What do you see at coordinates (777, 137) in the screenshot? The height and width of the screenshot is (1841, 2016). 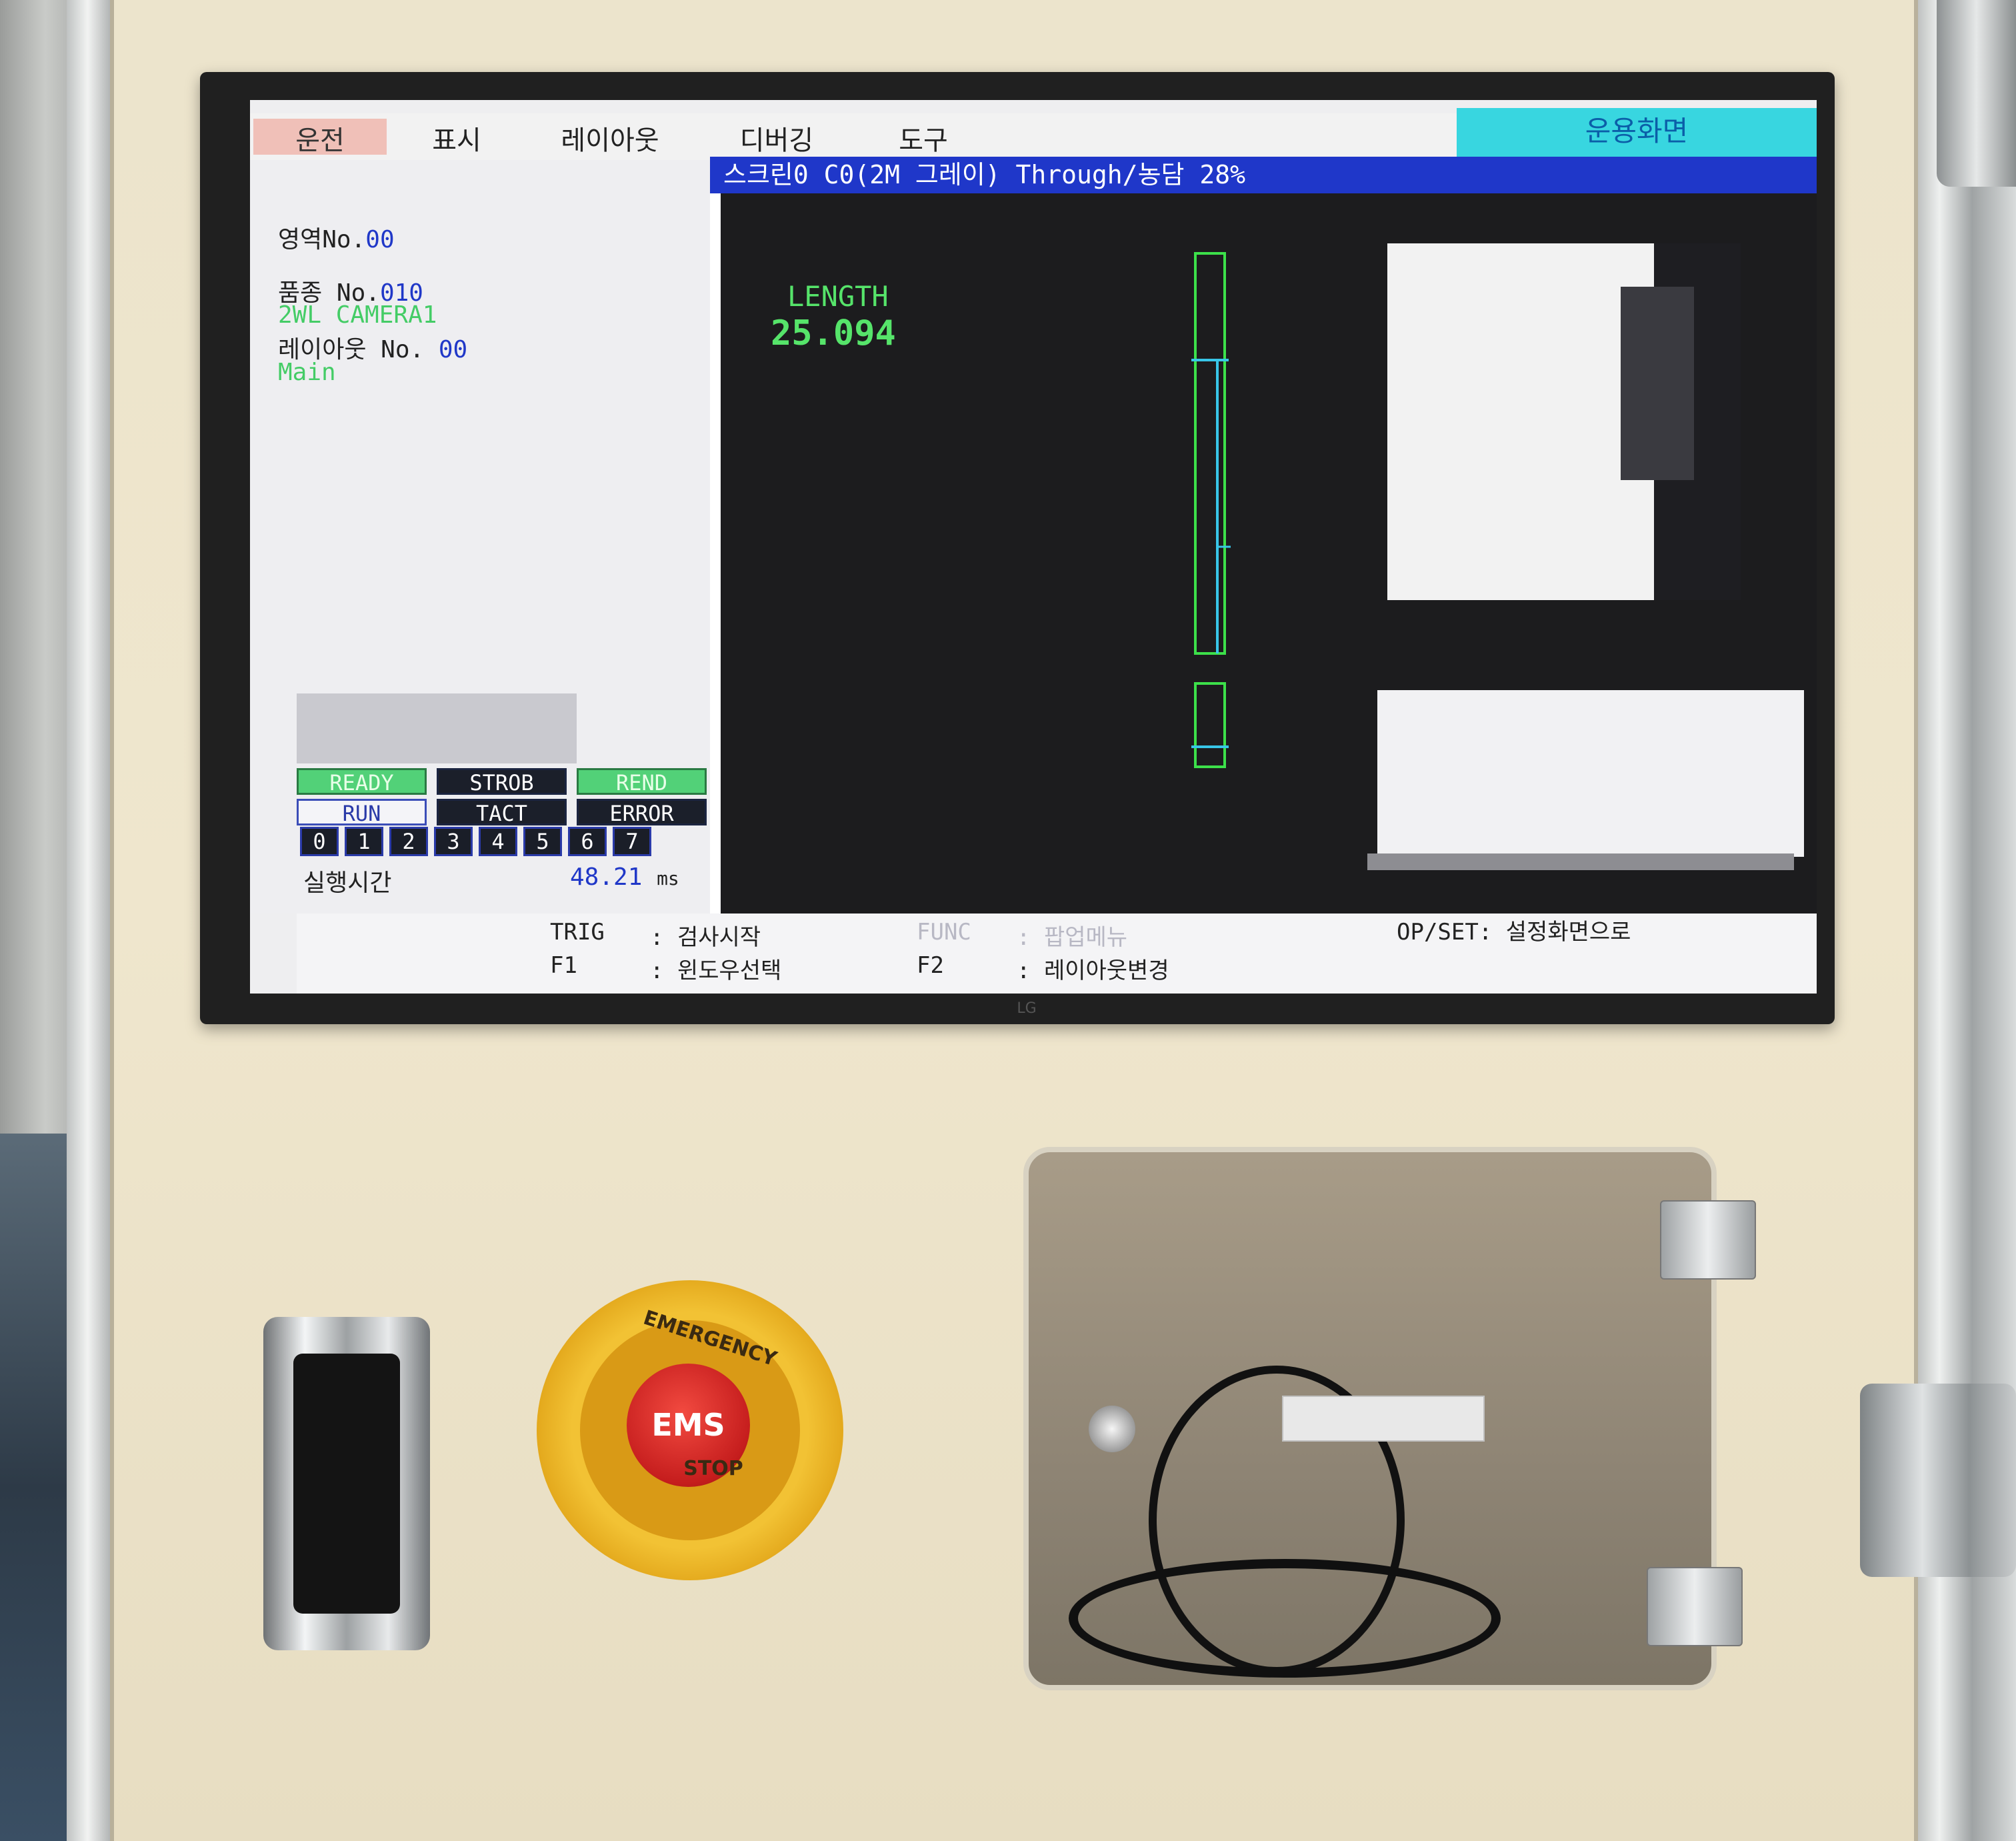 I see `menu-item-debug: 디버깅` at bounding box center [777, 137].